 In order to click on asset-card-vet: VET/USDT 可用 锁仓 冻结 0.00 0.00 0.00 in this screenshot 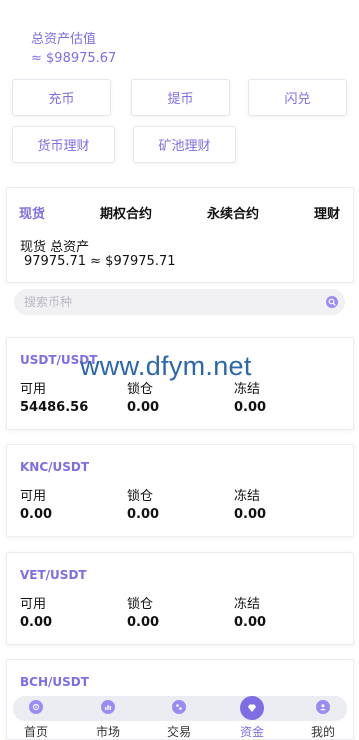, I will do `click(180, 598)`.